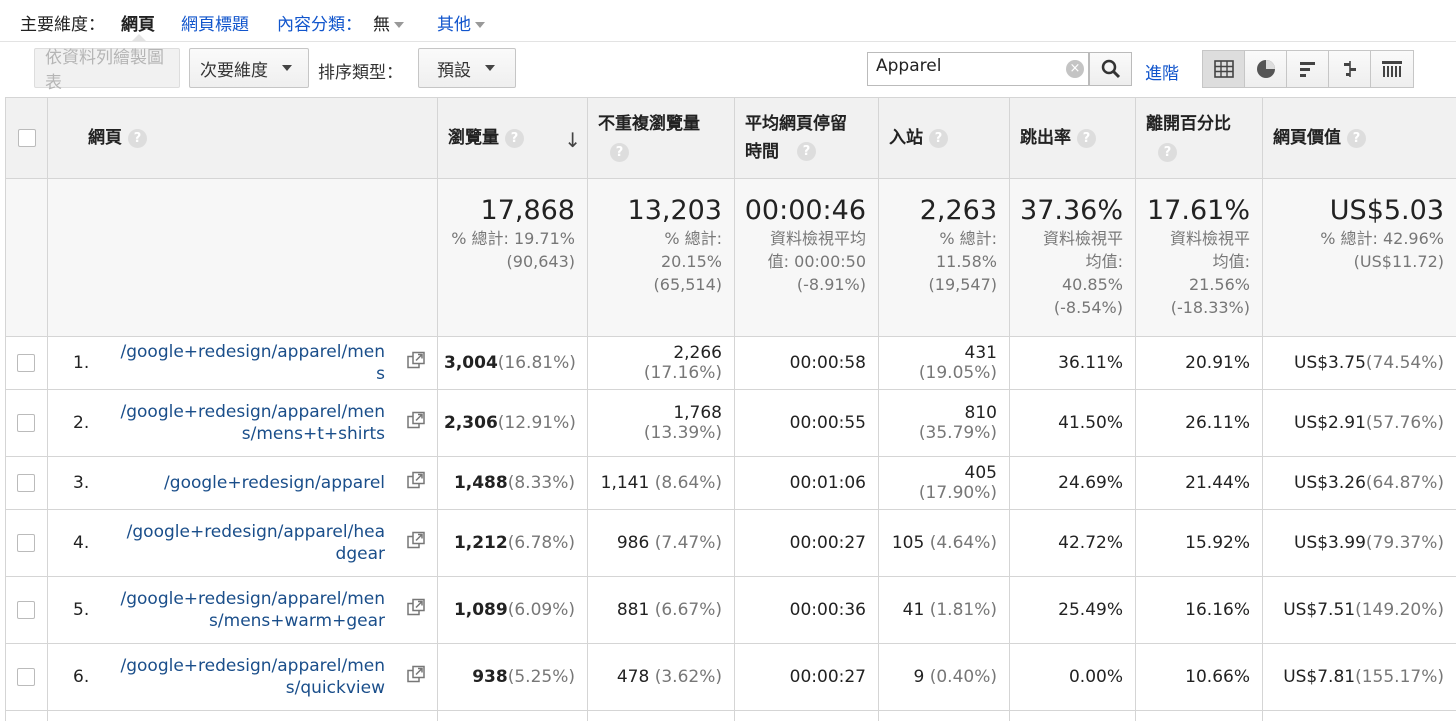  I want to click on totals-exit-pct: 17.61% 資料檢視平 均值: 21.56% (-18.33%), so click(1199, 257).